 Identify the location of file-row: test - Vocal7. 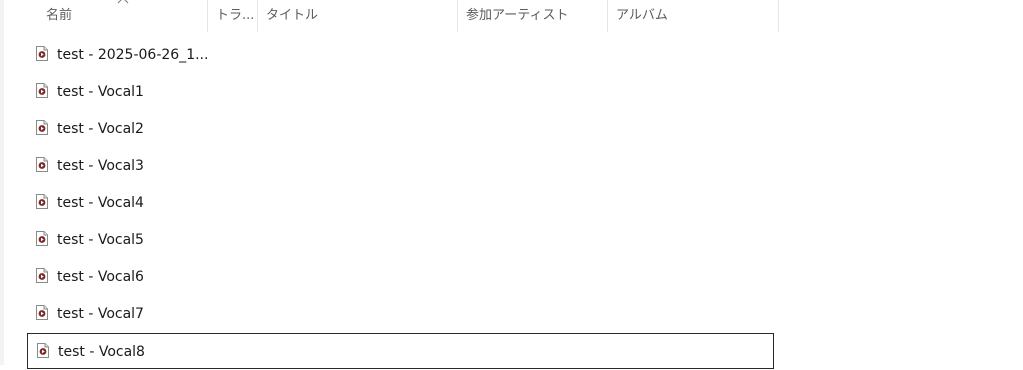
(400, 314).